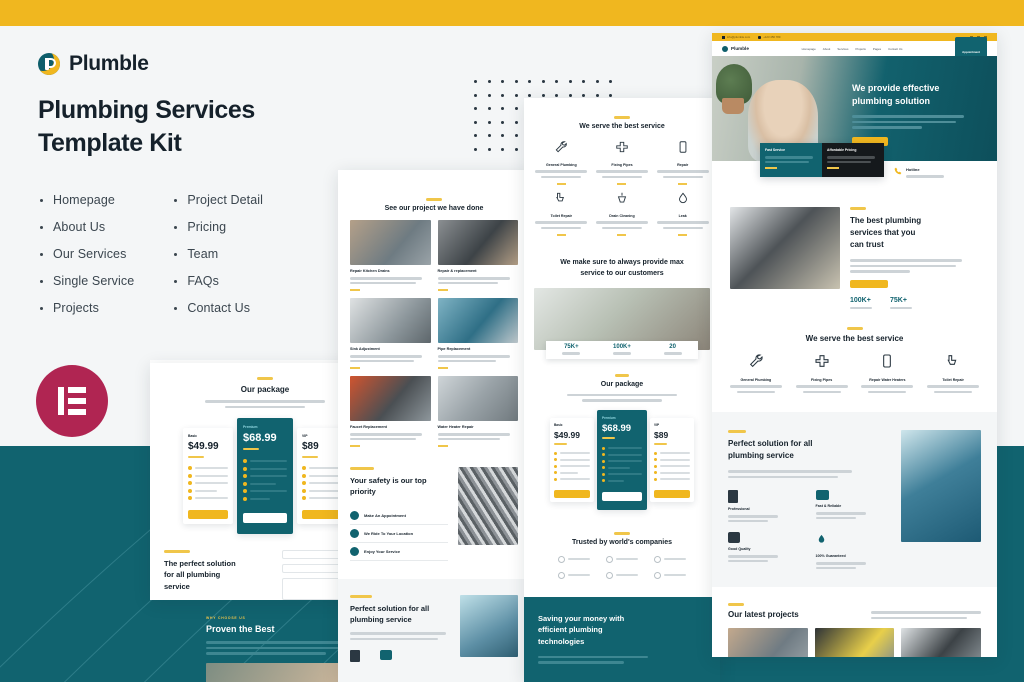  Describe the element at coordinates (390, 333) in the screenshot. I see `project-card: Sink Adjustment` at that location.